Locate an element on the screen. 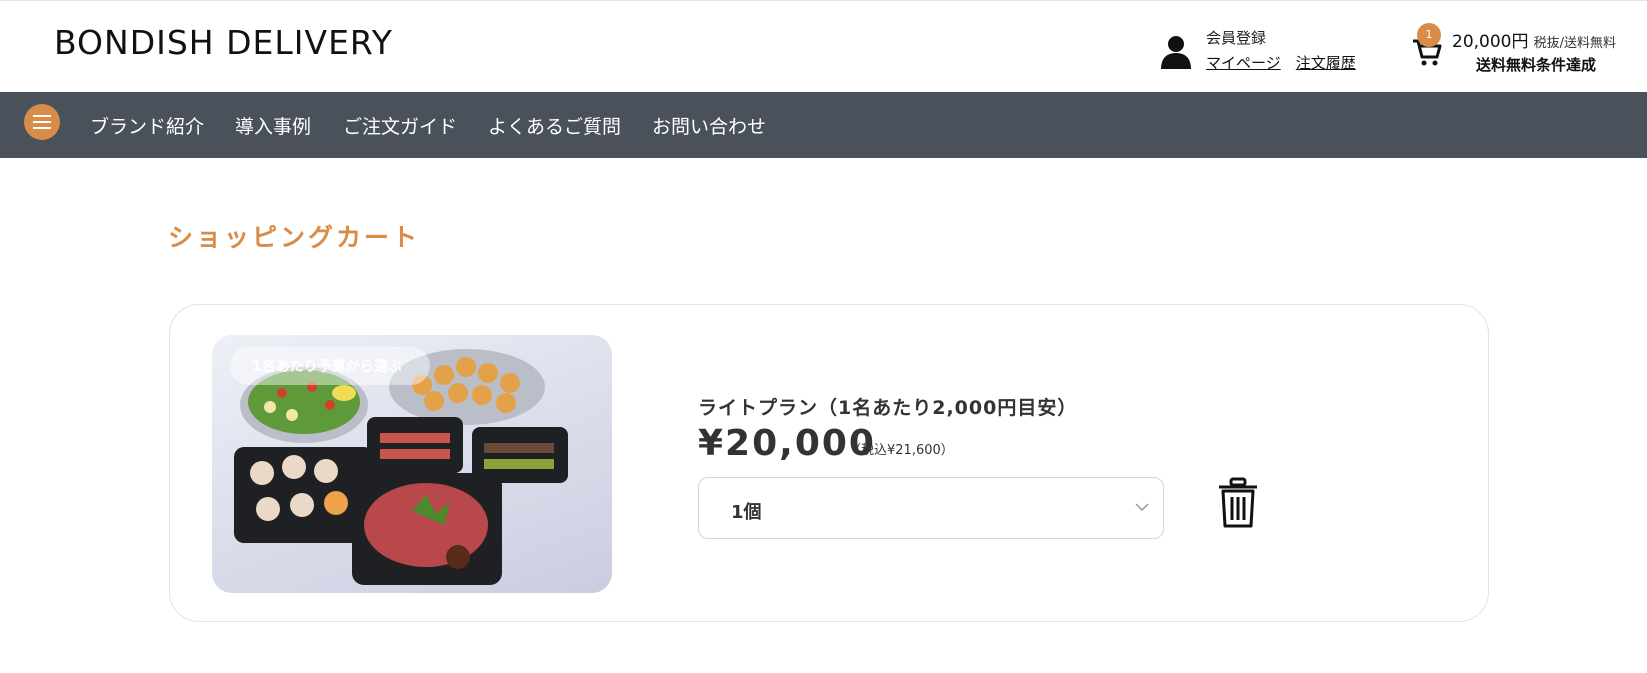  register-link: 会員登録 is located at coordinates (1286, 37).